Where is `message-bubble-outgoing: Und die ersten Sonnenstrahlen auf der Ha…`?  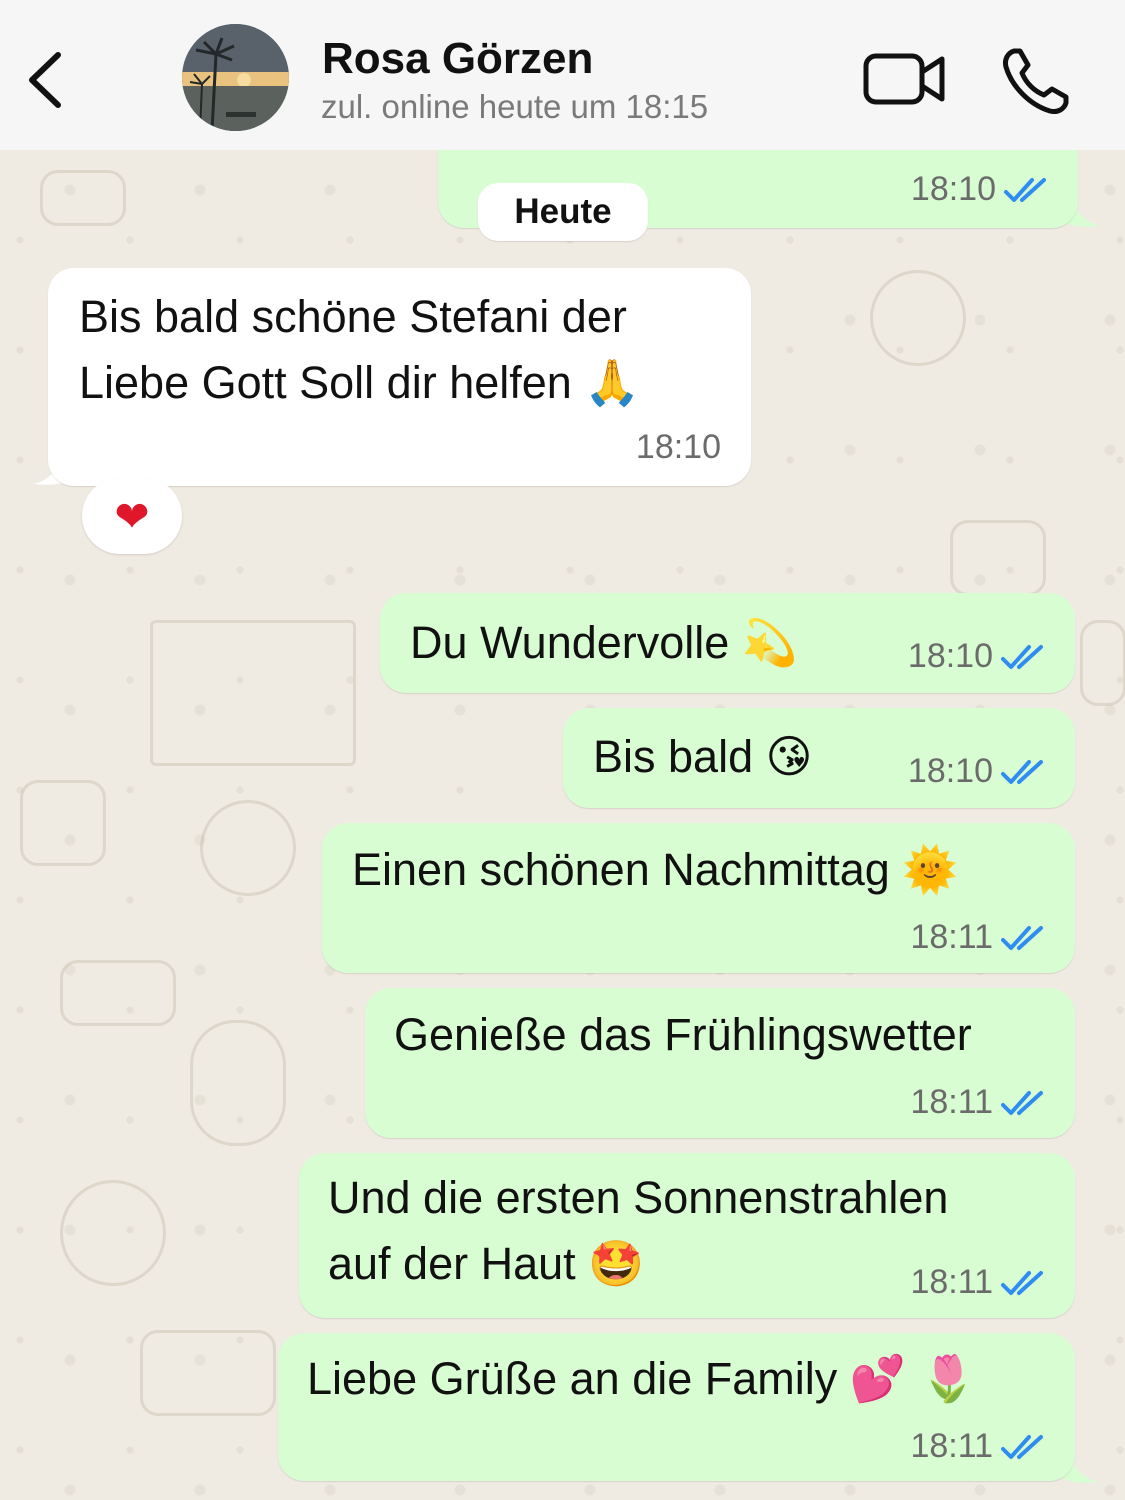 message-bubble-outgoing: Und die ersten Sonnenstrahlen auf der Ha… is located at coordinates (687, 1235).